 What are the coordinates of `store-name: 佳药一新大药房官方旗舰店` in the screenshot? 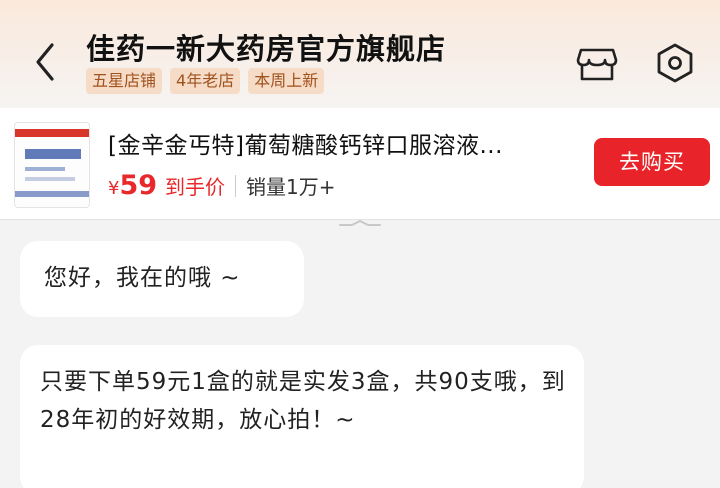 It's located at (266, 47).